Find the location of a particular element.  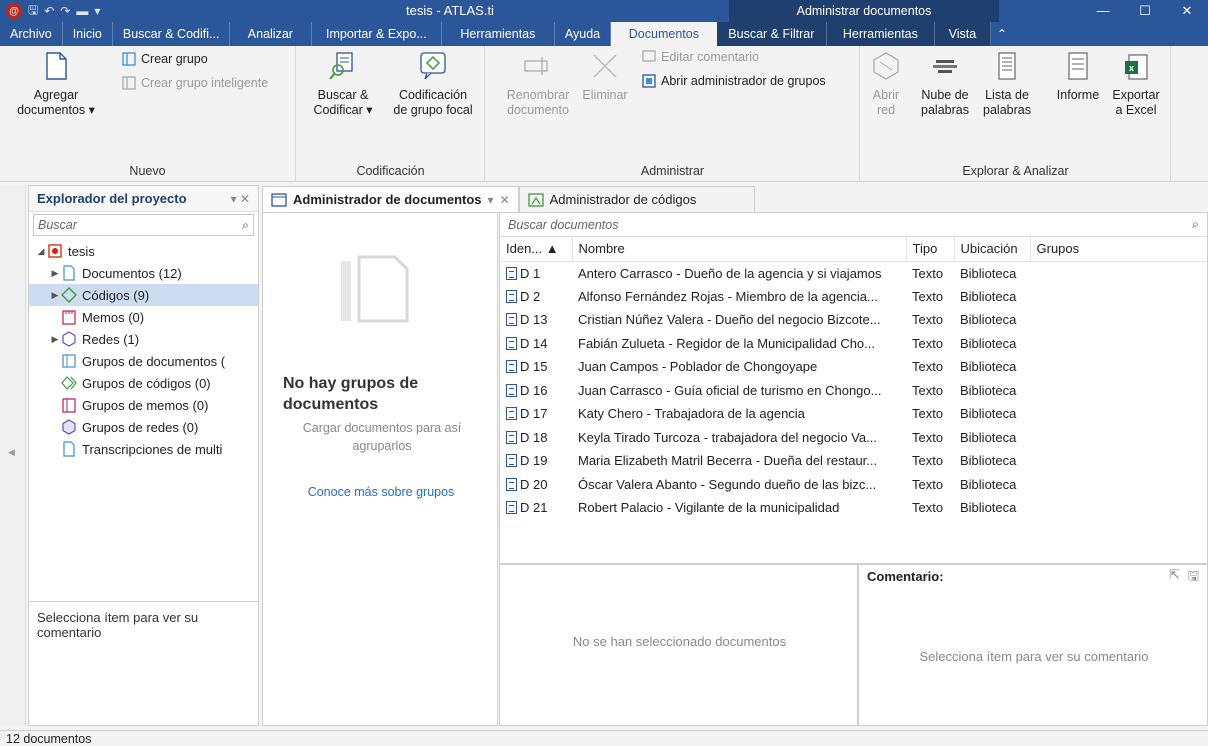

renombrar-documento-button: Renombrar documento is located at coordinates (538, 84).